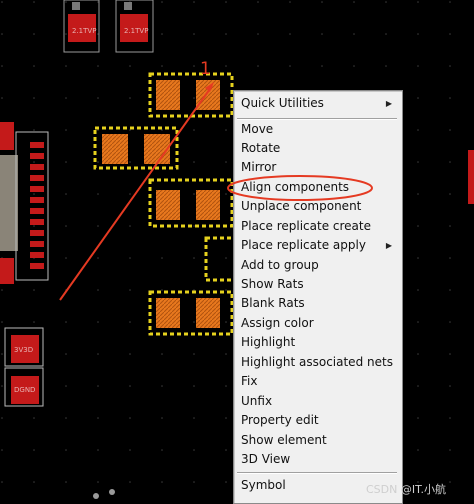 The height and width of the screenshot is (504, 474). Describe the element at coordinates (303, 245) in the screenshot. I see `menu-item-label: Place replicate apply` at that location.